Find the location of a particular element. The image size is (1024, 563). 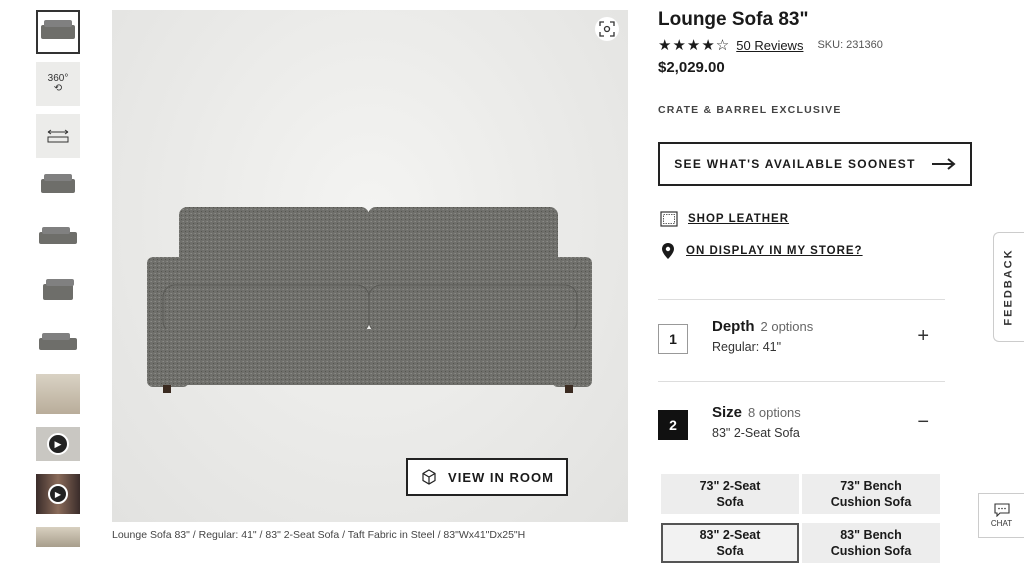

availability-label: SEE WHAT'S AVAILABLE SOONEST is located at coordinates (795, 164).